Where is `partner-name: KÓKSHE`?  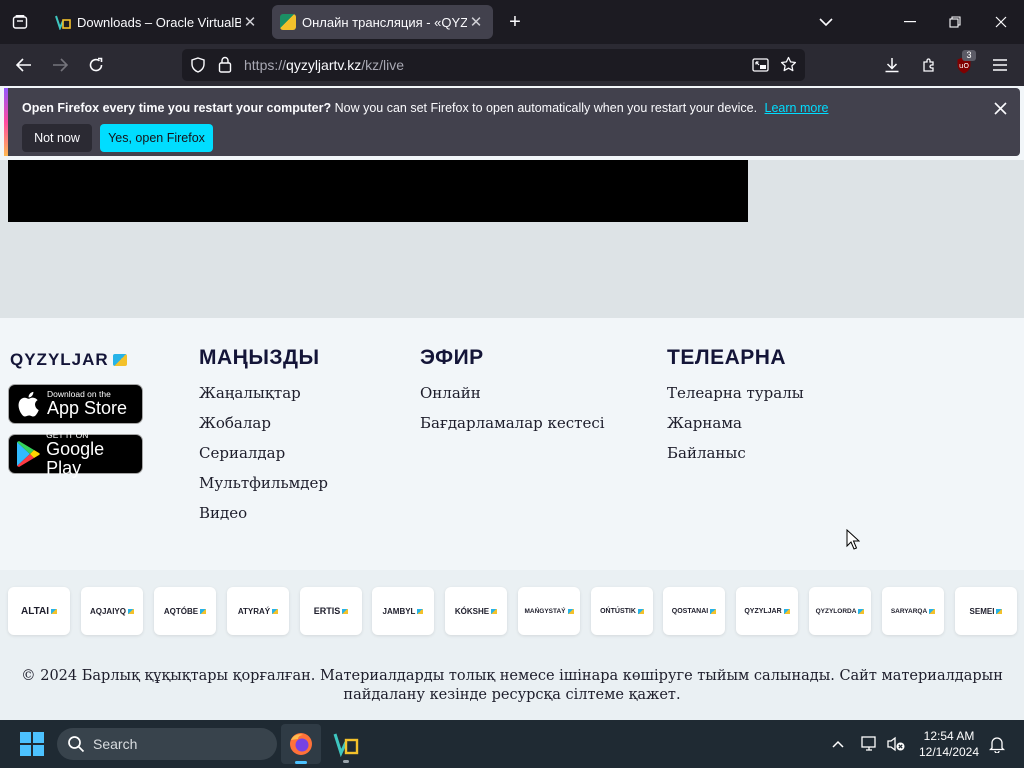
partner-name: KÓKSHE is located at coordinates (472, 611).